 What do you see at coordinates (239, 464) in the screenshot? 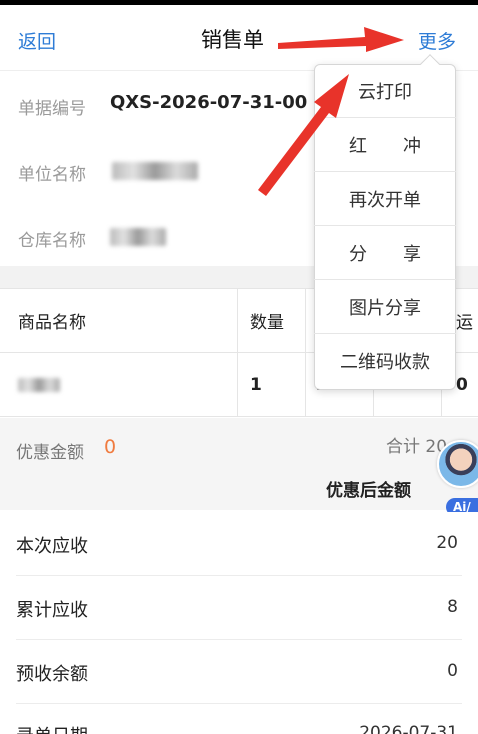
I see `discount-section: 优惠金额 0 合计 20 优惠后金额` at bounding box center [239, 464].